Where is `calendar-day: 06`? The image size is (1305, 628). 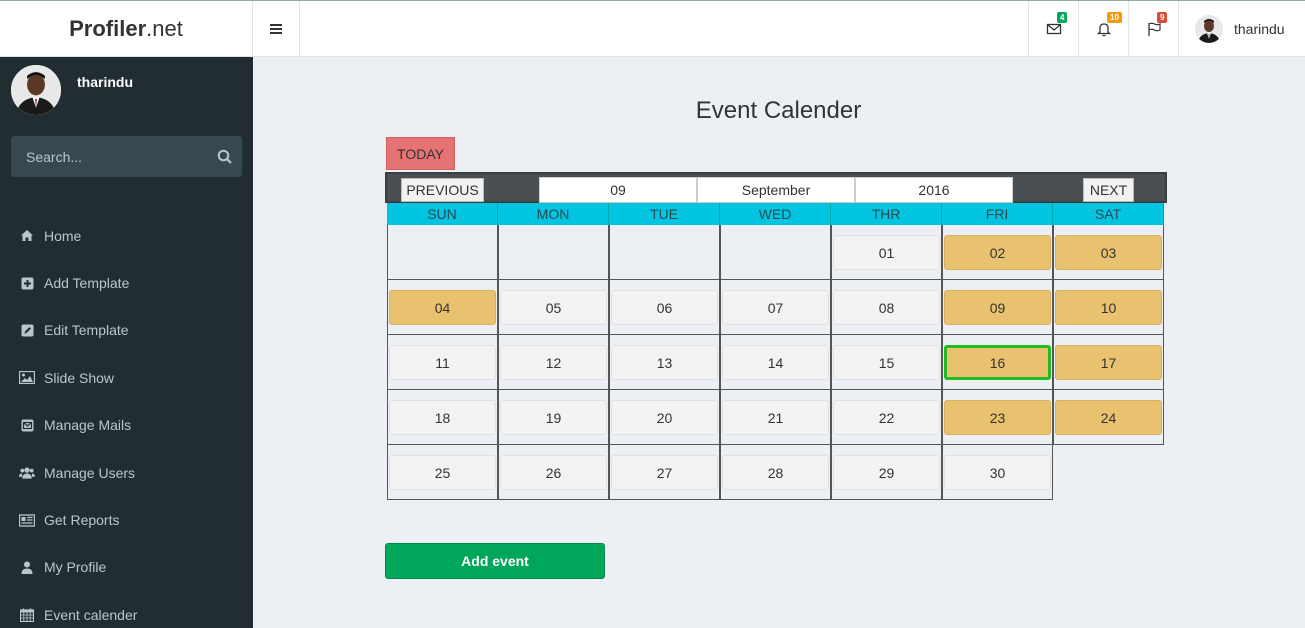
calendar-day: 06 is located at coordinates (664, 307).